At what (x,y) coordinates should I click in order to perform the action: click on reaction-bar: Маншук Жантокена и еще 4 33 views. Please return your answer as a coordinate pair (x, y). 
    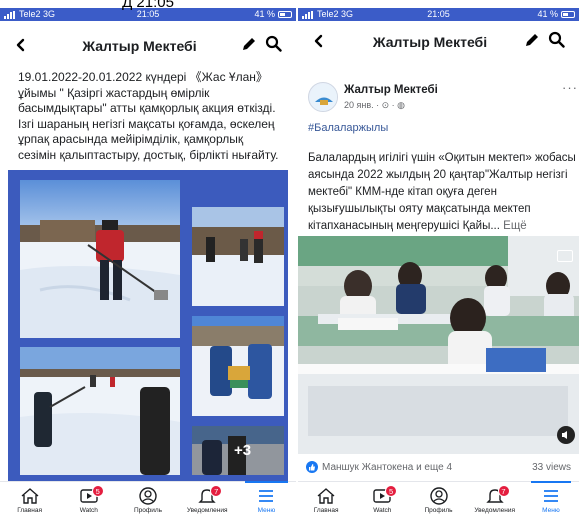
    Looking at the image, I should click on (438, 467).